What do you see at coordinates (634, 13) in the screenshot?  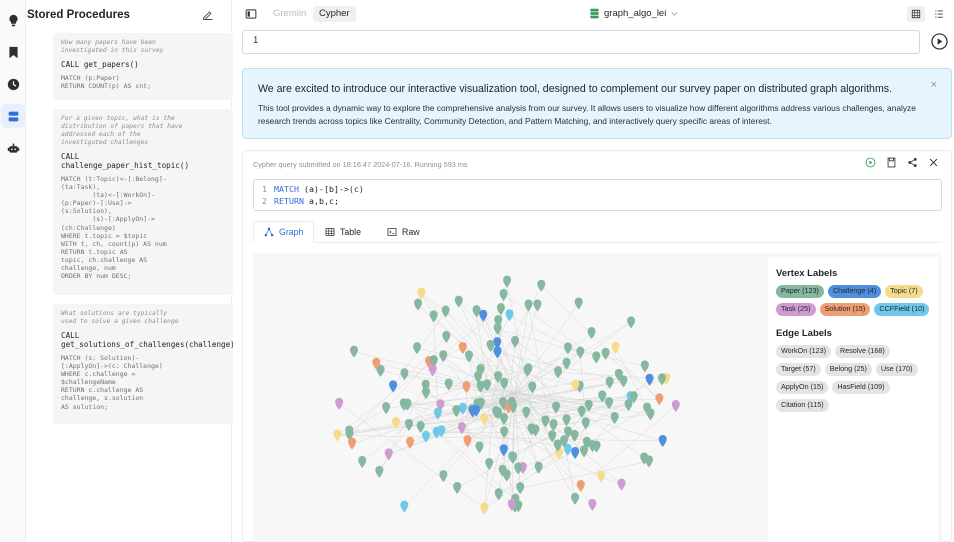 I see `database-selector: graph_algo_lei` at bounding box center [634, 13].